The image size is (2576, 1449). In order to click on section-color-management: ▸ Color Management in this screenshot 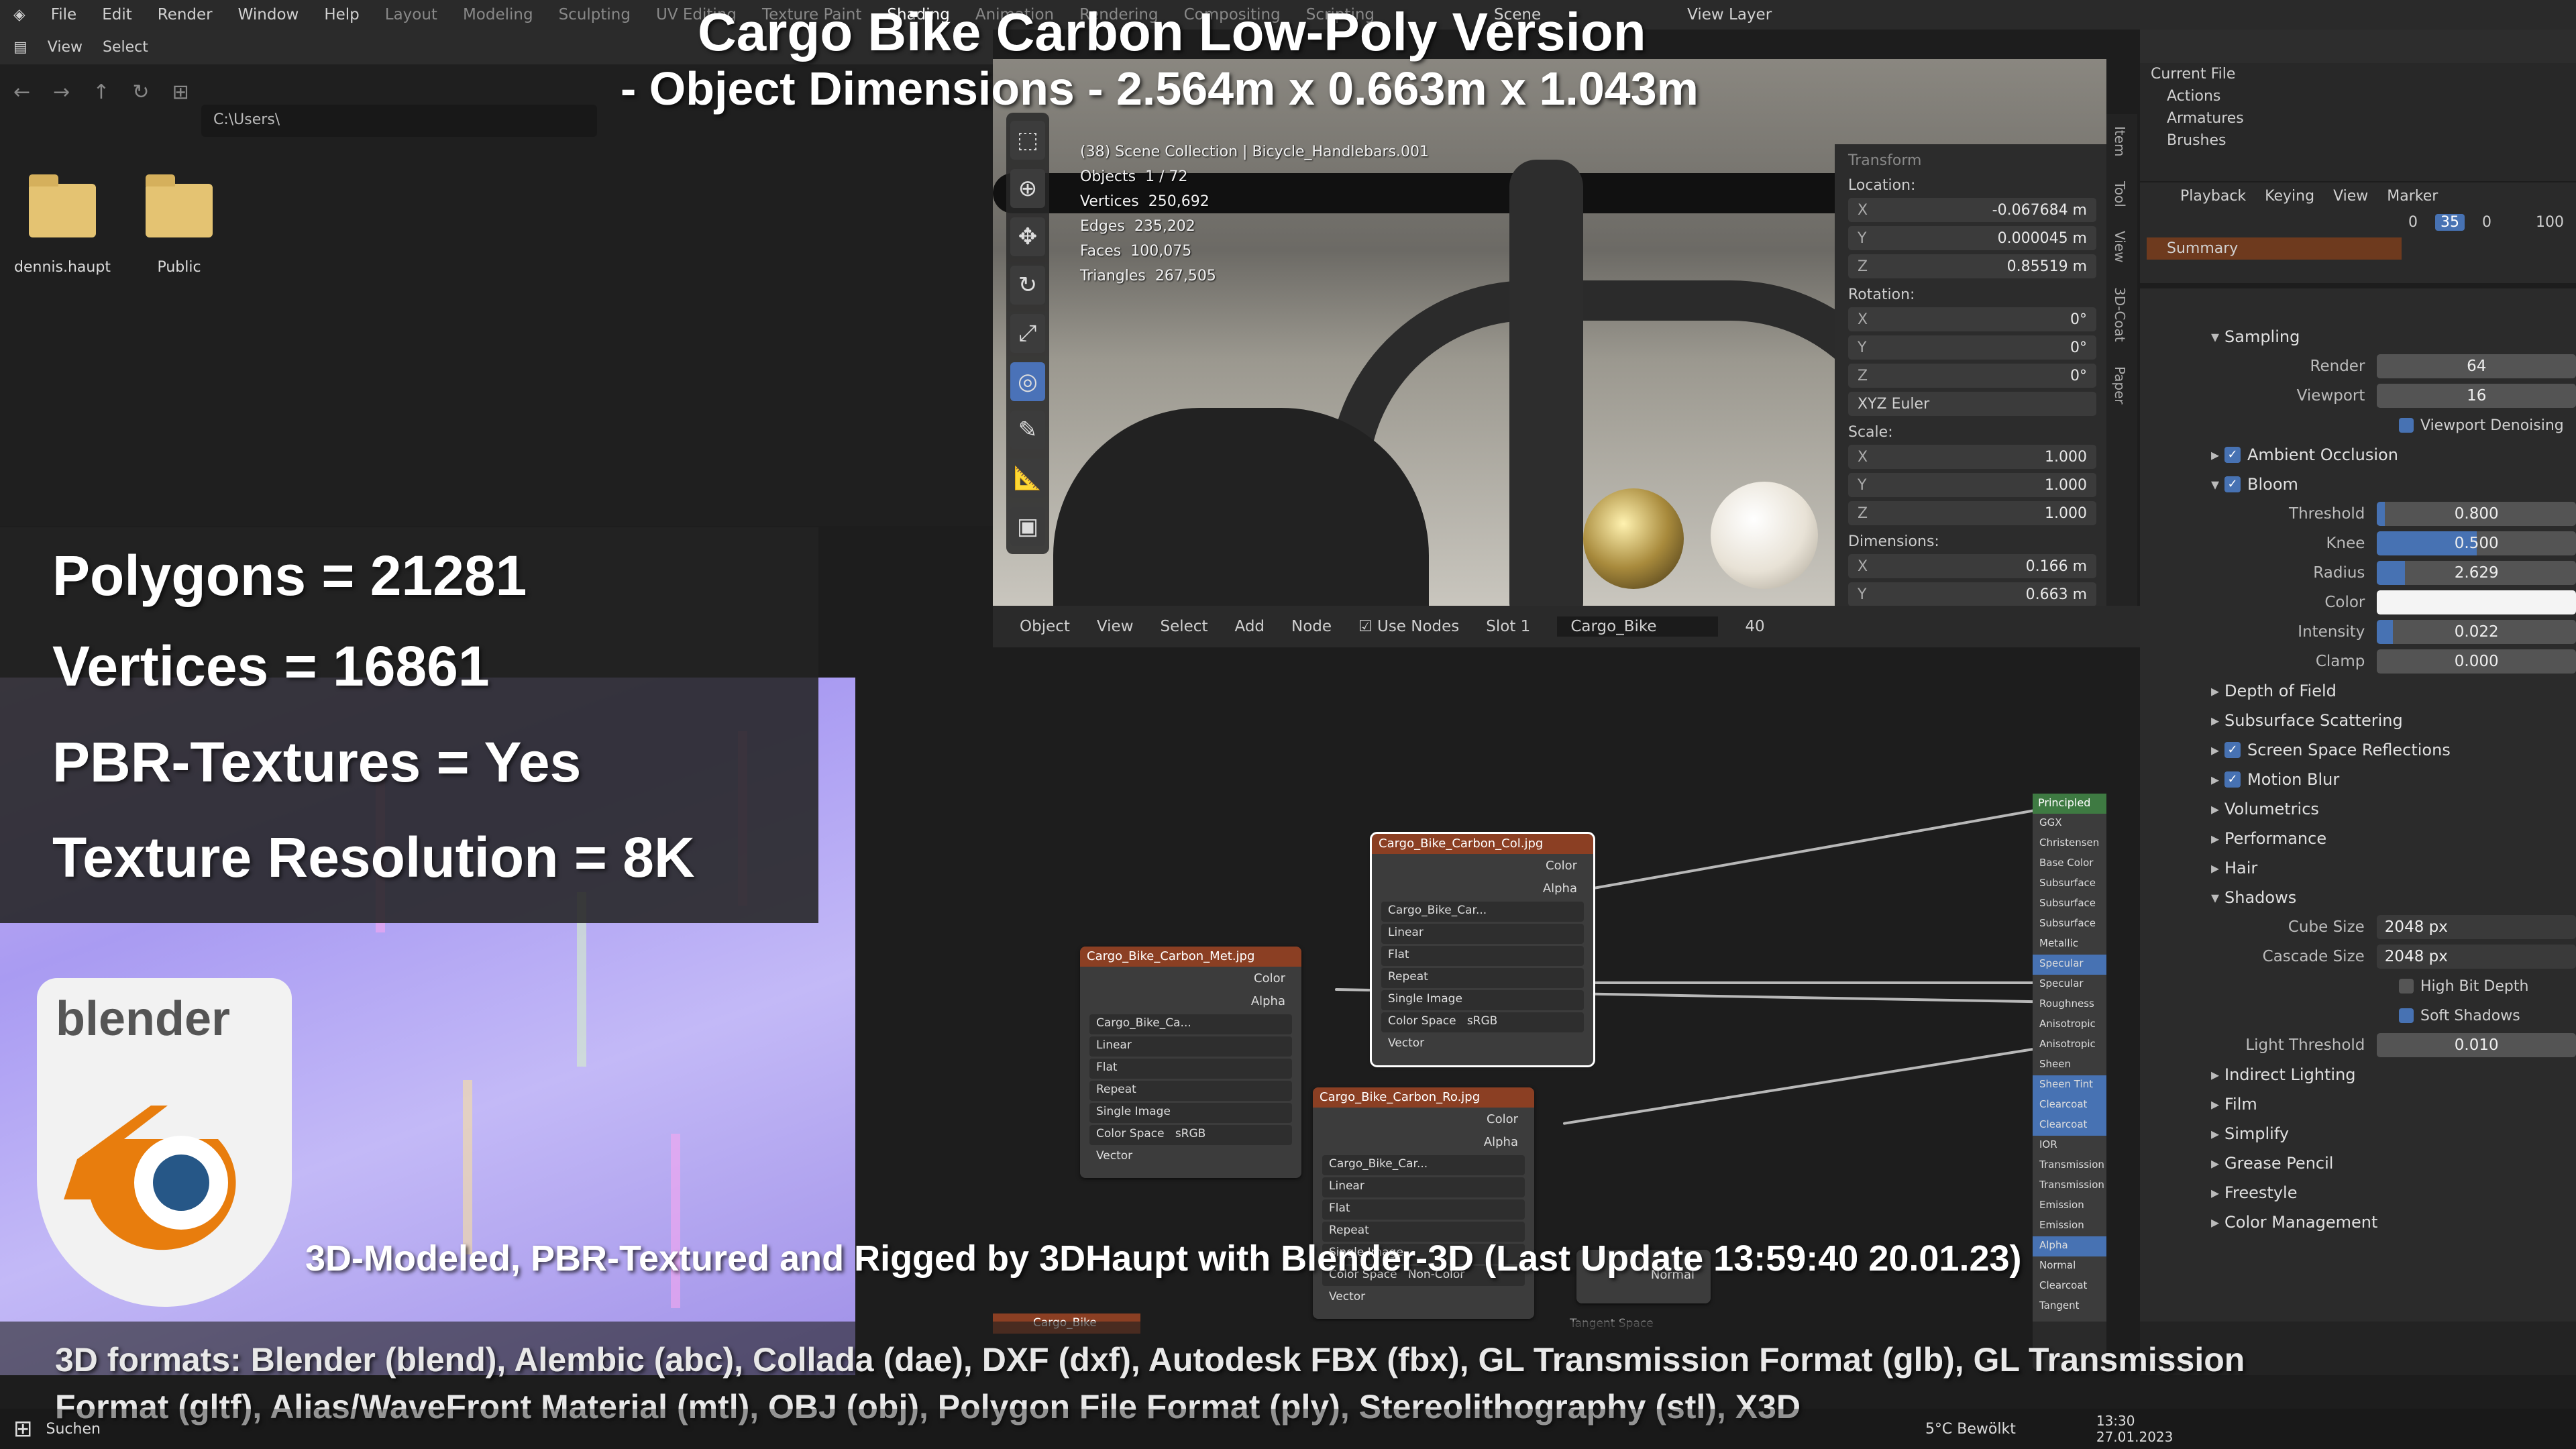, I will do `click(2373, 1222)`.